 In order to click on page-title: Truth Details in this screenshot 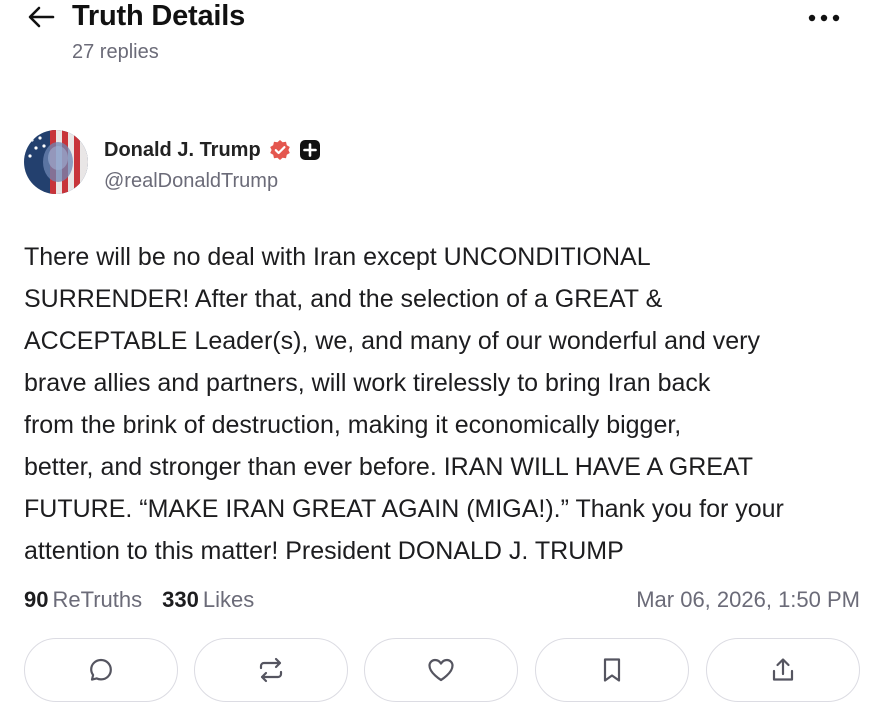, I will do `click(159, 16)`.